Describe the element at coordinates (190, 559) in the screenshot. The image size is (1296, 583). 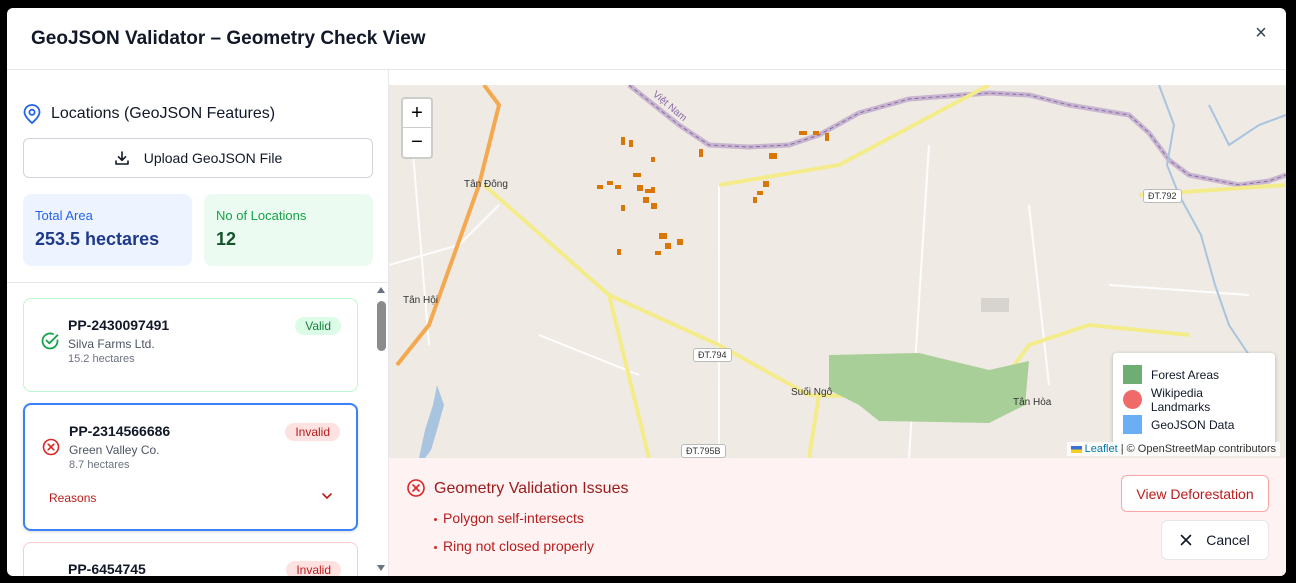
I see `location-card: PP-6454745 Invalid` at that location.